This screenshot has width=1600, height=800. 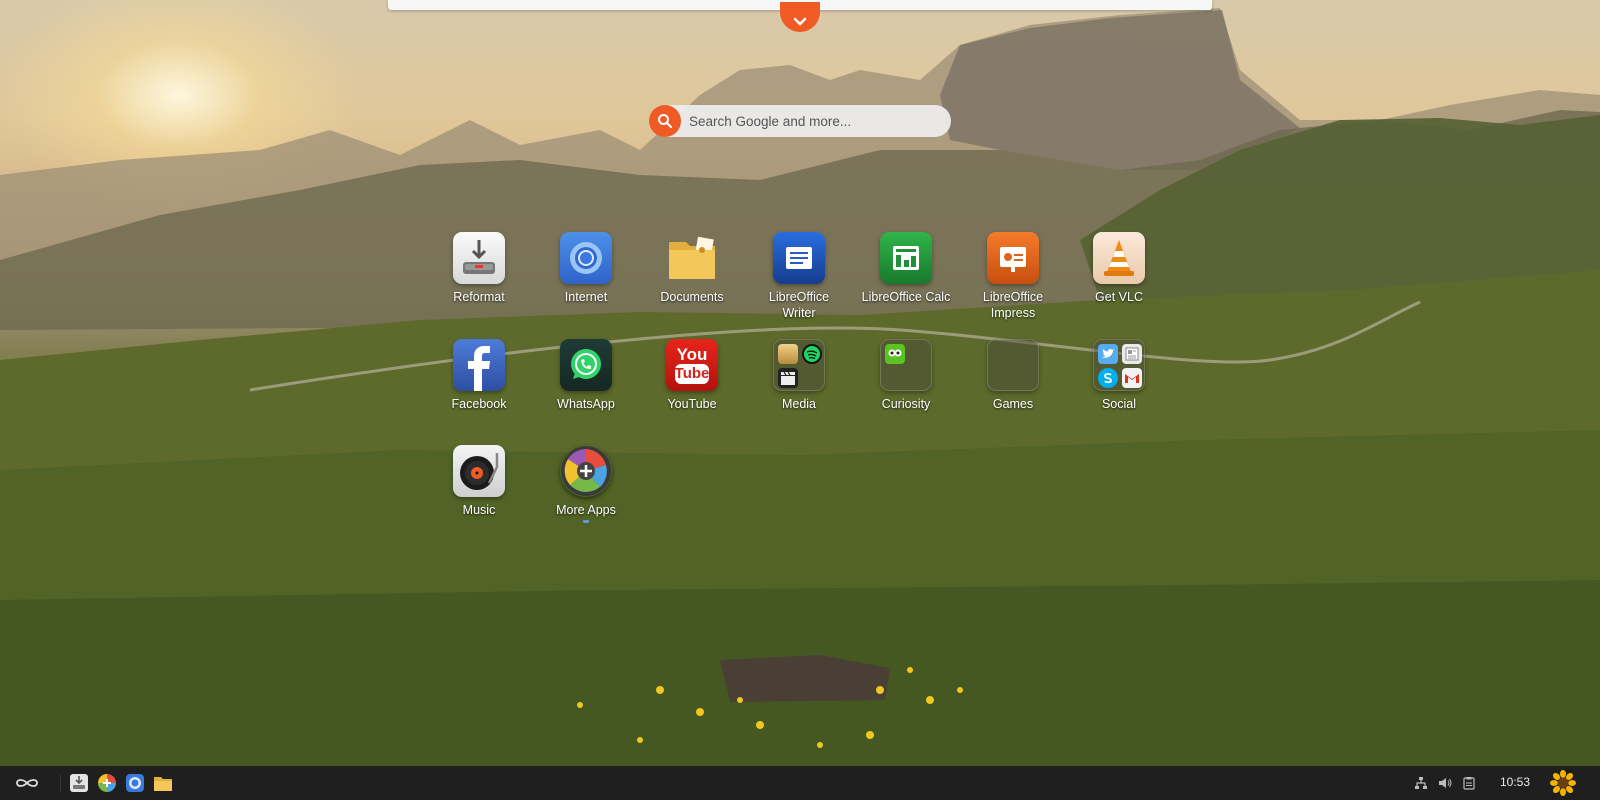 I want to click on youtube-logo-text-bottom: Tube, so click(x=692, y=373).